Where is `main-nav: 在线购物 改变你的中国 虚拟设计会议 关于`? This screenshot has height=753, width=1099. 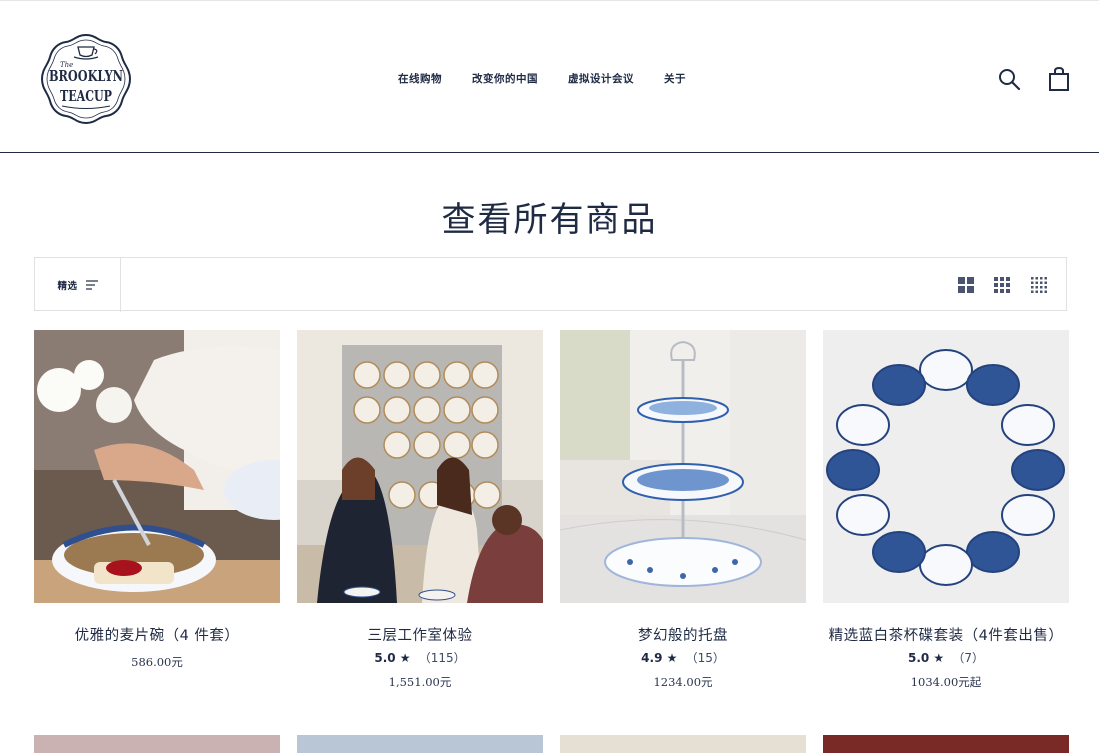 main-nav: 在线购物 改变你的中国 虚拟设计会议 关于 is located at coordinates (557, 78).